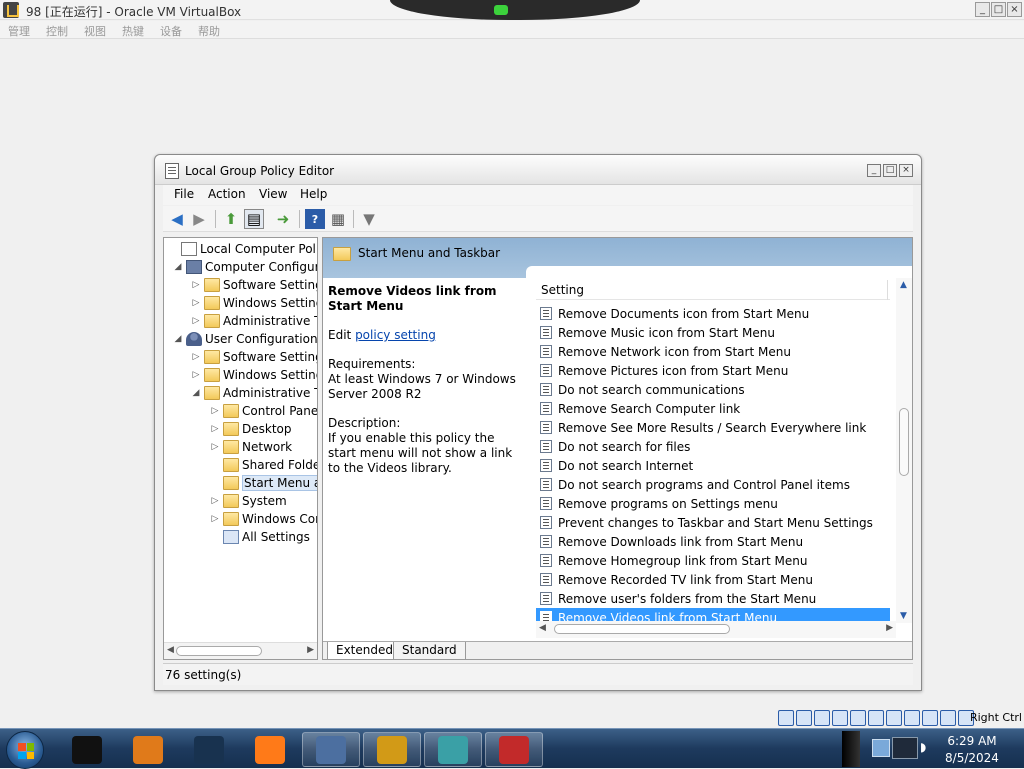 Image resolution: width=1024 pixels, height=769 pixels. I want to click on recording-icon, so click(912, 718).